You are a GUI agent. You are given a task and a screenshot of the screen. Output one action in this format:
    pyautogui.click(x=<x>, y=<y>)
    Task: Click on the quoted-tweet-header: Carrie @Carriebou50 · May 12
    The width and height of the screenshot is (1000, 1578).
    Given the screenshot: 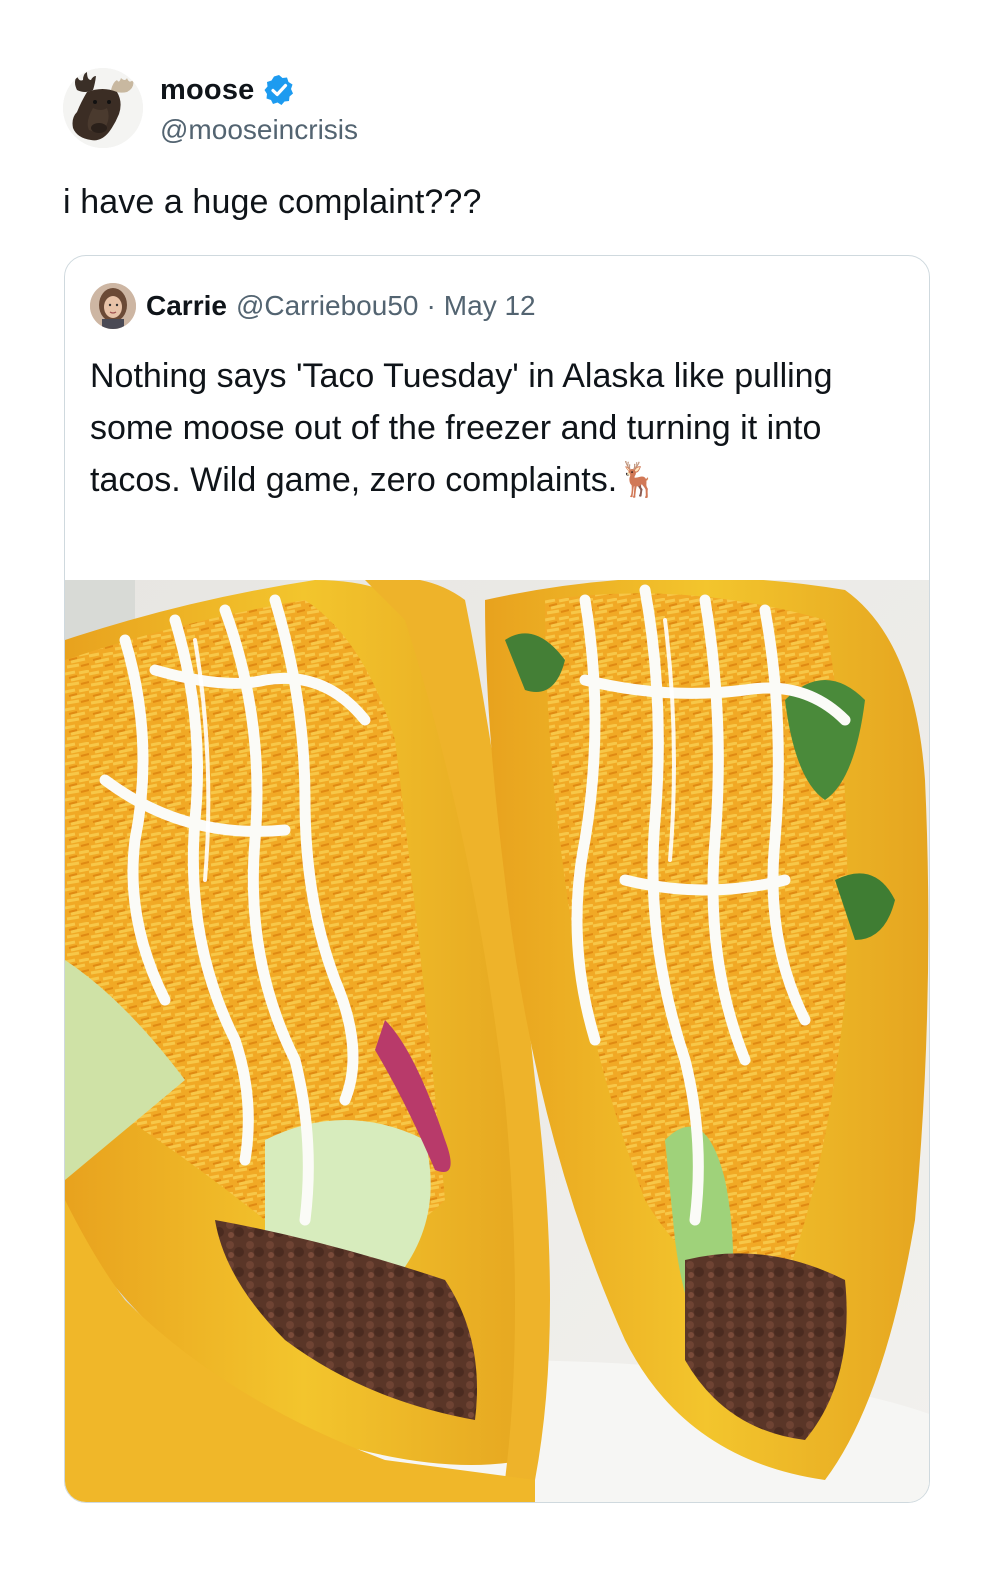 What is the action you would take?
    pyautogui.click(x=313, y=306)
    